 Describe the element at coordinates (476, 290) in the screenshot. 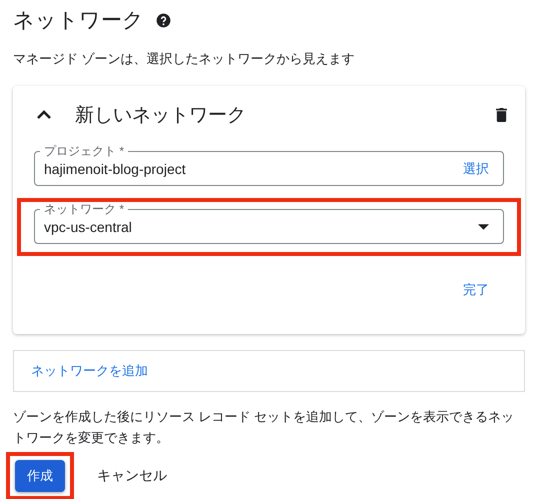

I see `done-button: 完了` at that location.